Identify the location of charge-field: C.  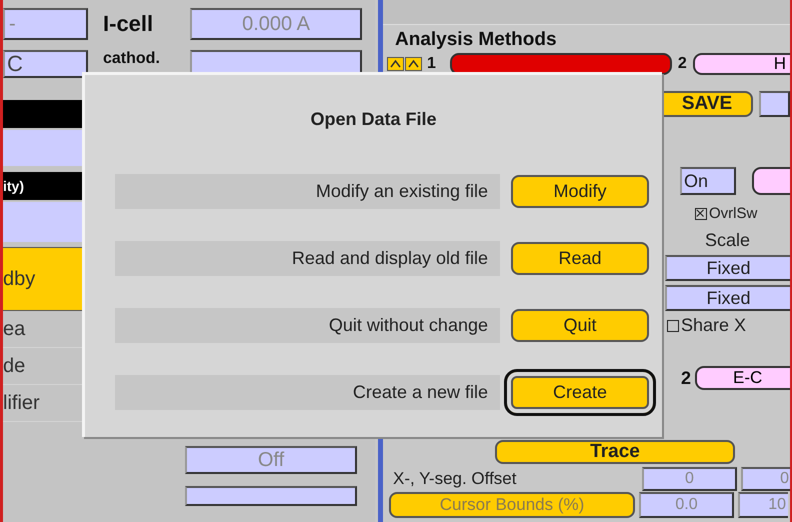
(45, 64).